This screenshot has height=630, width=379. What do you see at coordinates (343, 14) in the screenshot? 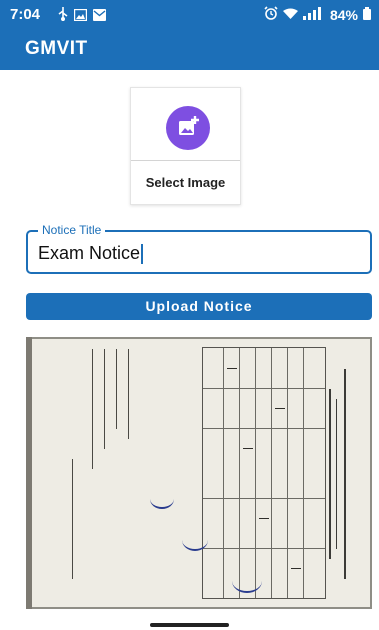
I see `battery-percentage: 84%` at bounding box center [343, 14].